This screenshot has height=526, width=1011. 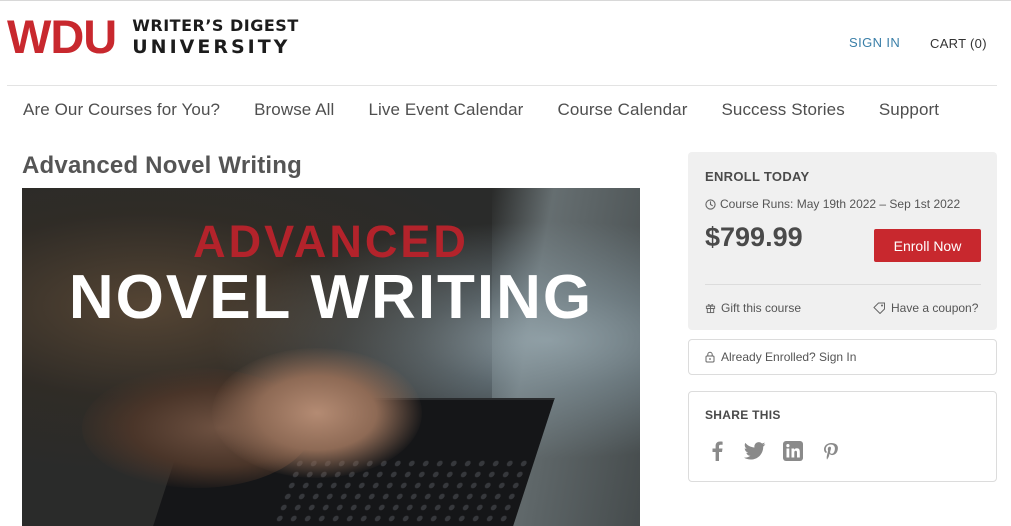 What do you see at coordinates (793, 451) in the screenshot?
I see `linkedin-icon` at bounding box center [793, 451].